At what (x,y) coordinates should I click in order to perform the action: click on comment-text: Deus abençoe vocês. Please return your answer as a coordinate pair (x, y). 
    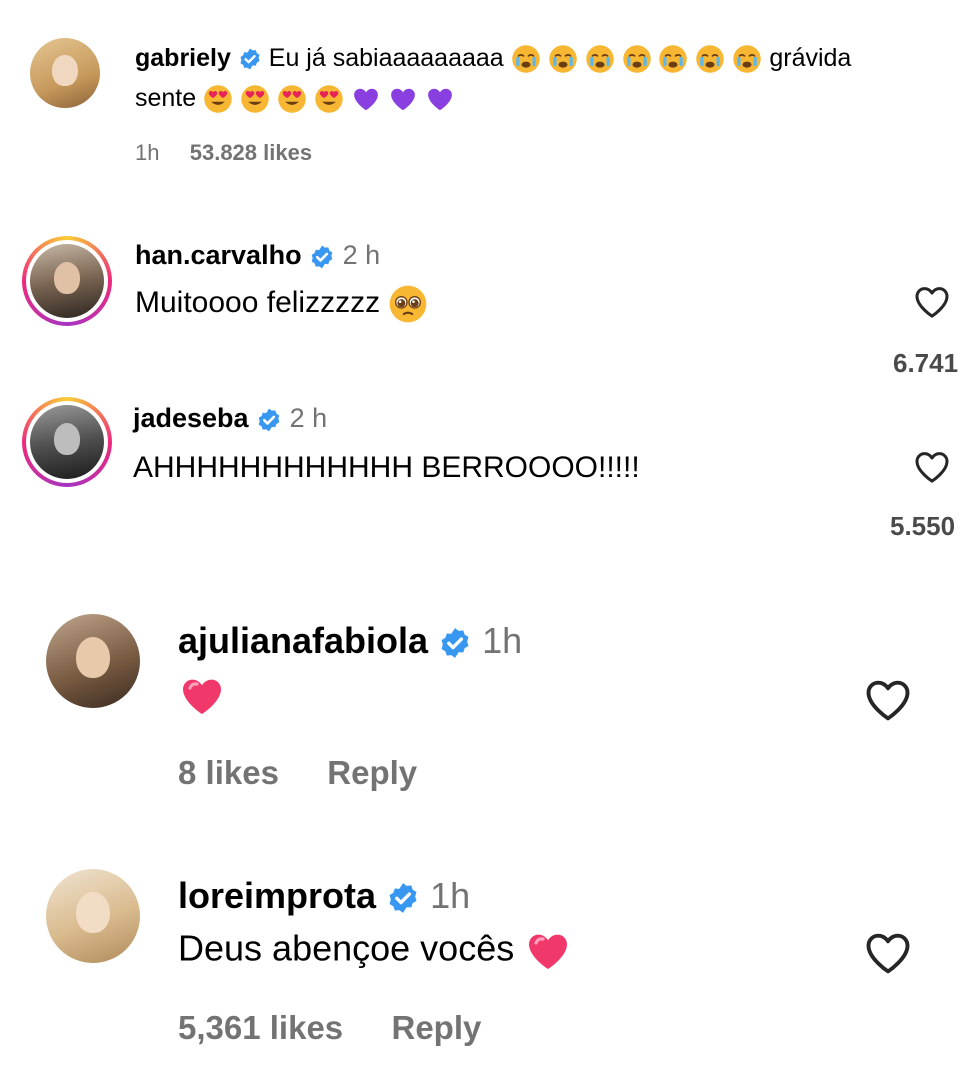
    Looking at the image, I should click on (346, 948).